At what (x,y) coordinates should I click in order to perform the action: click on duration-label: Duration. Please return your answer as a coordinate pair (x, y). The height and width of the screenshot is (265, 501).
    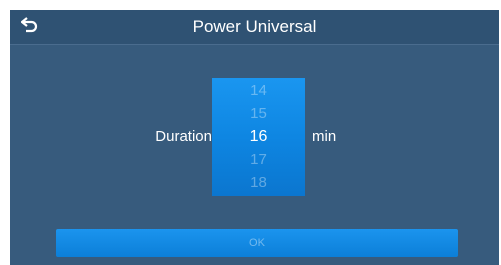
    Looking at the image, I should click on (183, 136).